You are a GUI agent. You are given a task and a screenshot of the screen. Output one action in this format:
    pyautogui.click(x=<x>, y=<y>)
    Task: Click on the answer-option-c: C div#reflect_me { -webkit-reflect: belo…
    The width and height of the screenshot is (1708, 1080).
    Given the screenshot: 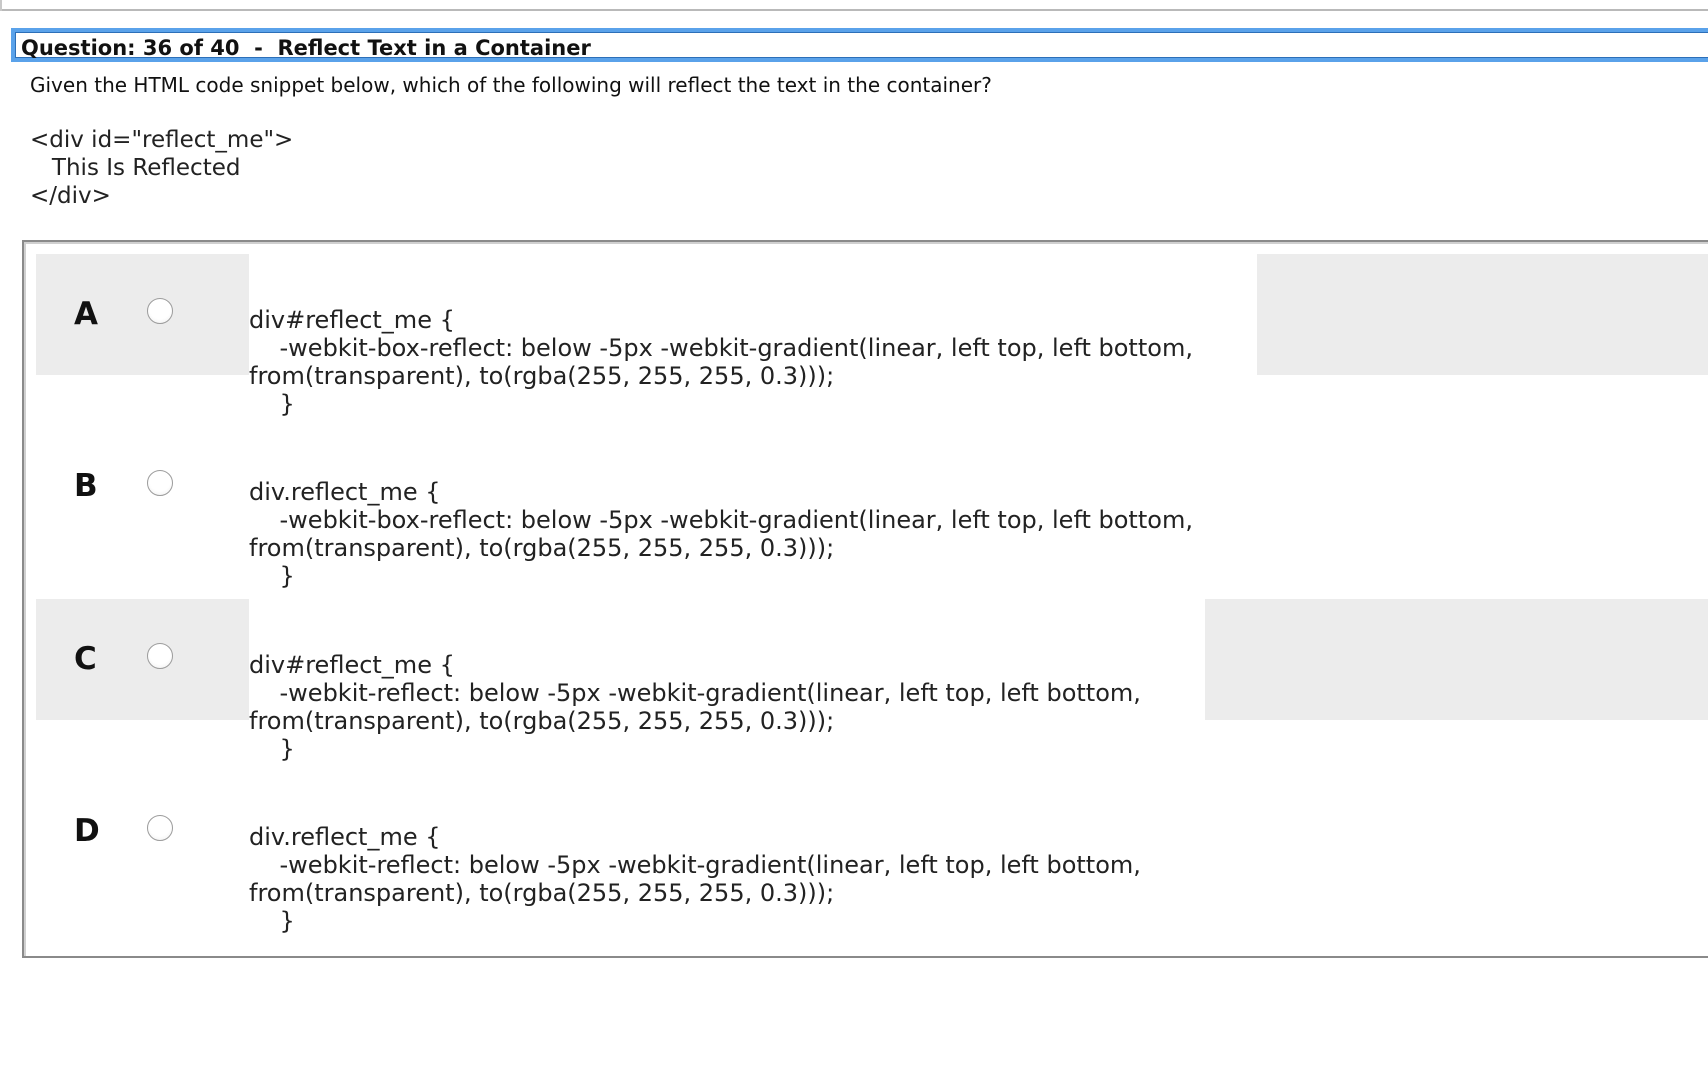 What is the action you would take?
    pyautogui.click(x=872, y=681)
    